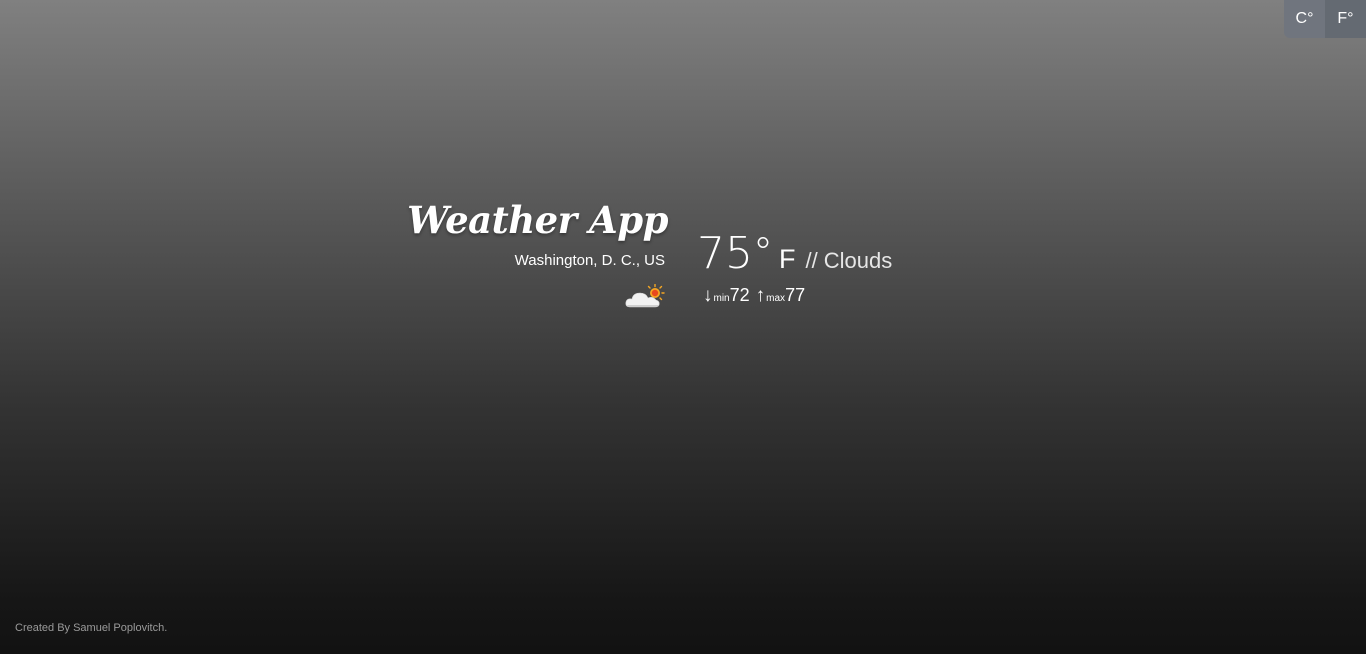 Image resolution: width=1366 pixels, height=654 pixels. What do you see at coordinates (589, 260) in the screenshot?
I see `location-label: Washington, D. C., US` at bounding box center [589, 260].